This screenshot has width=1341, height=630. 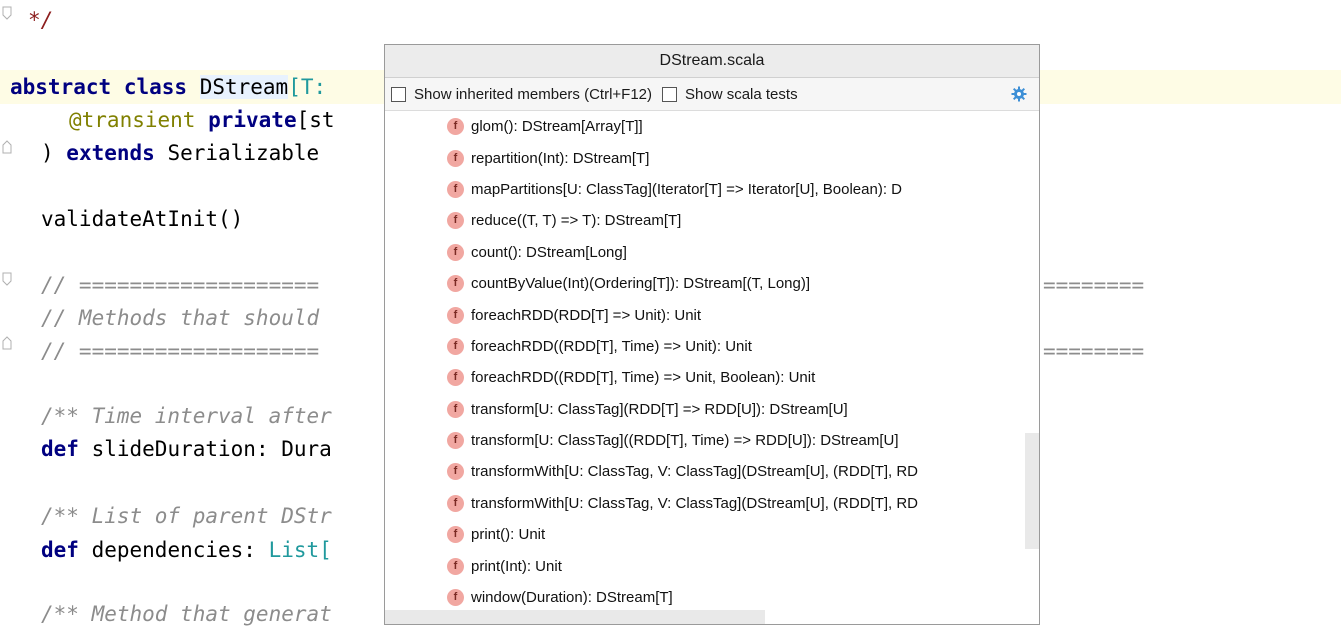 I want to click on list-item: f print(): Unit, so click(x=712, y=534).